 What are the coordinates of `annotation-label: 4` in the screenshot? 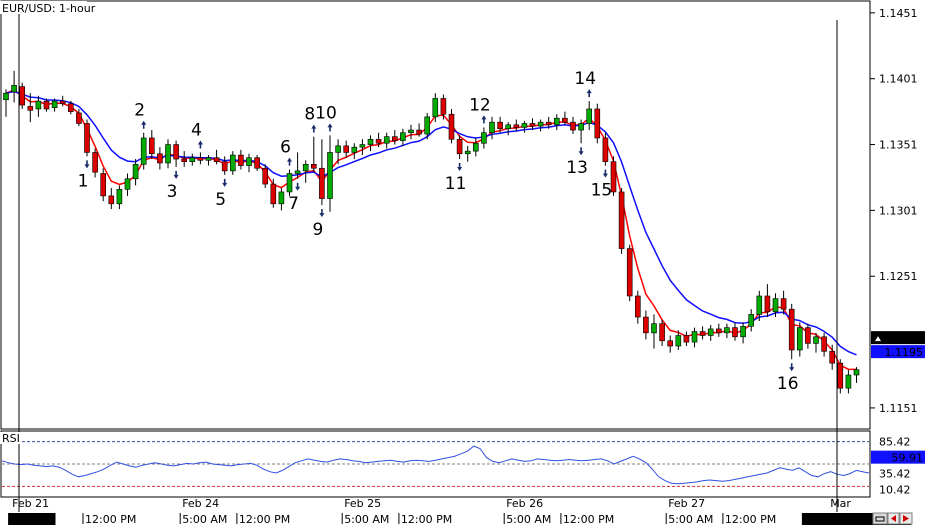 It's located at (196, 130).